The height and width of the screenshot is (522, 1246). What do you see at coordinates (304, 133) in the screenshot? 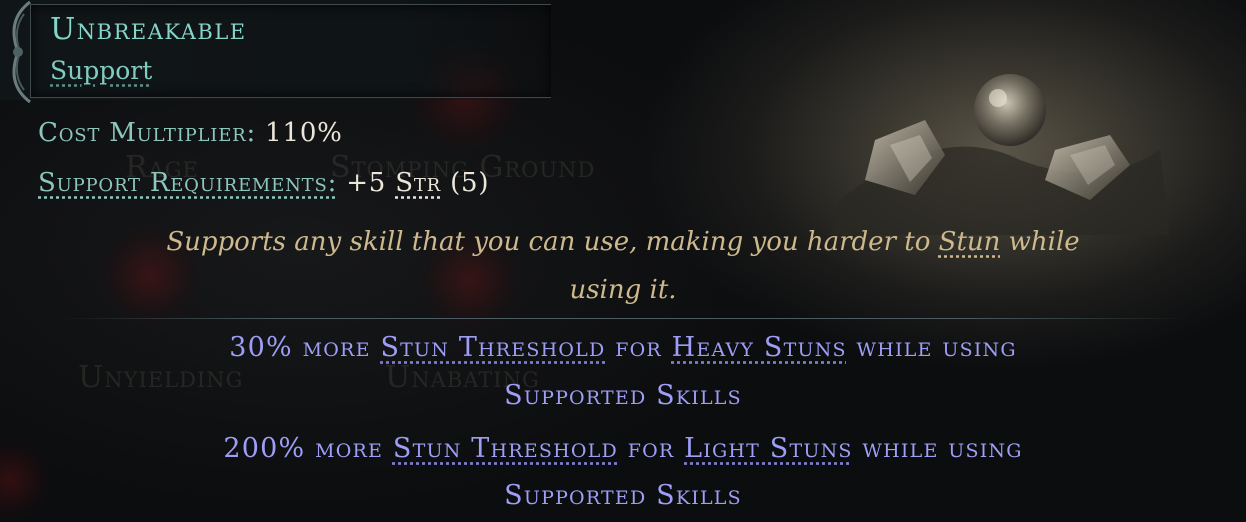
I see `cost-multiplier-value: 110%` at bounding box center [304, 133].